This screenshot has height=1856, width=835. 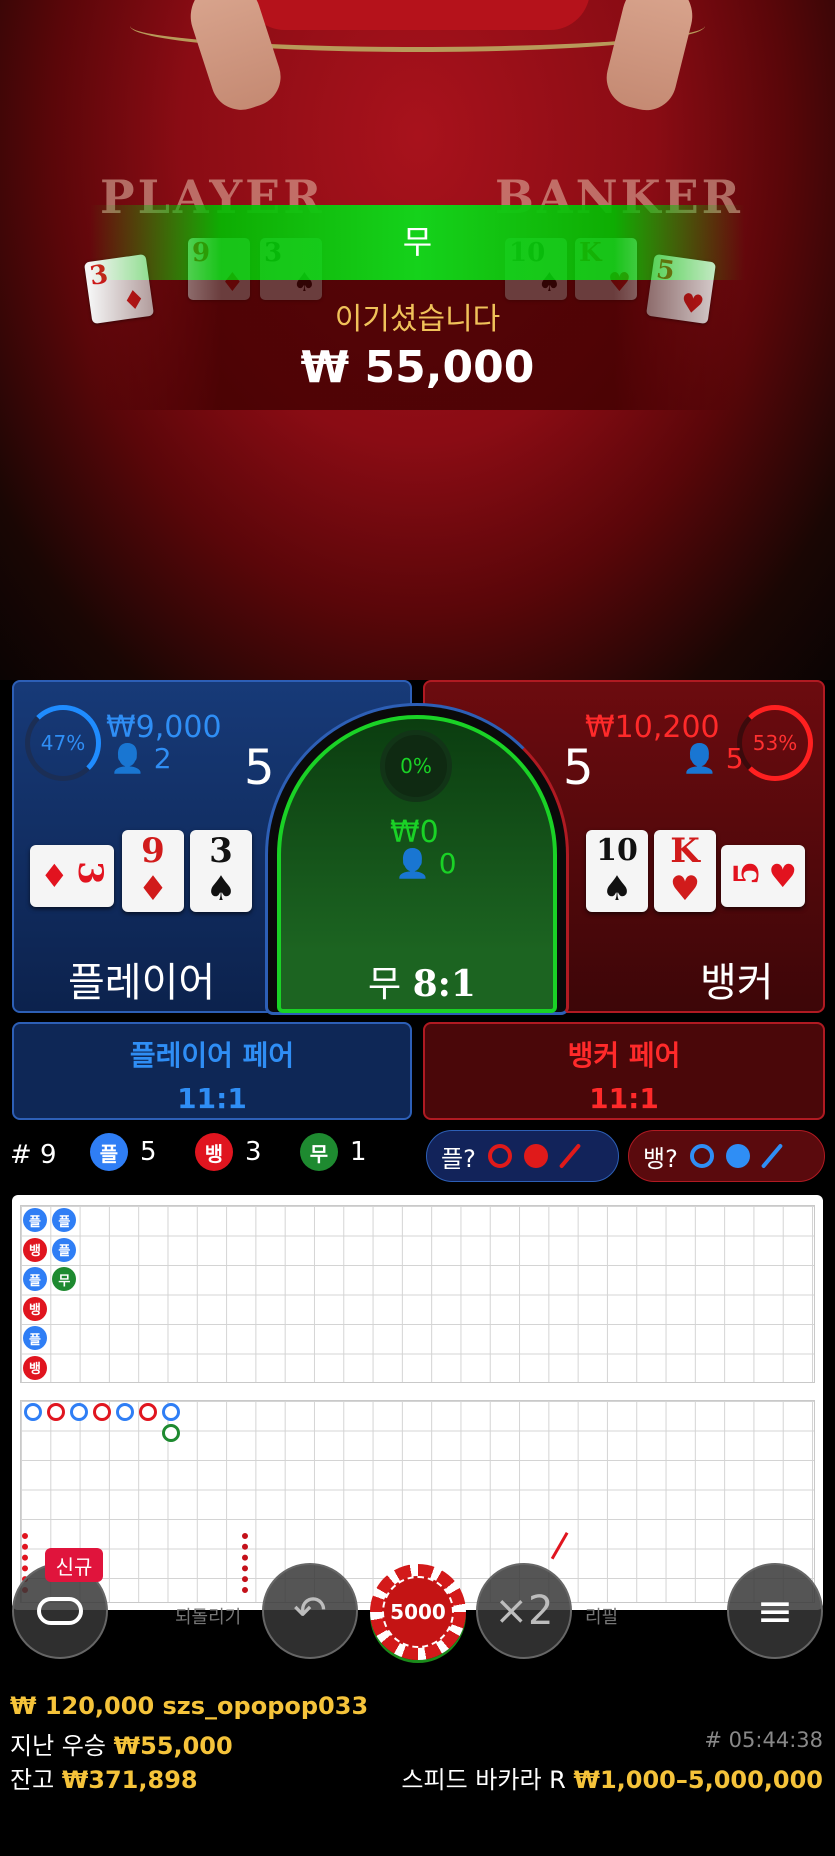 I want to click on player-bettor-count: 👤 2, so click(x=141, y=758).